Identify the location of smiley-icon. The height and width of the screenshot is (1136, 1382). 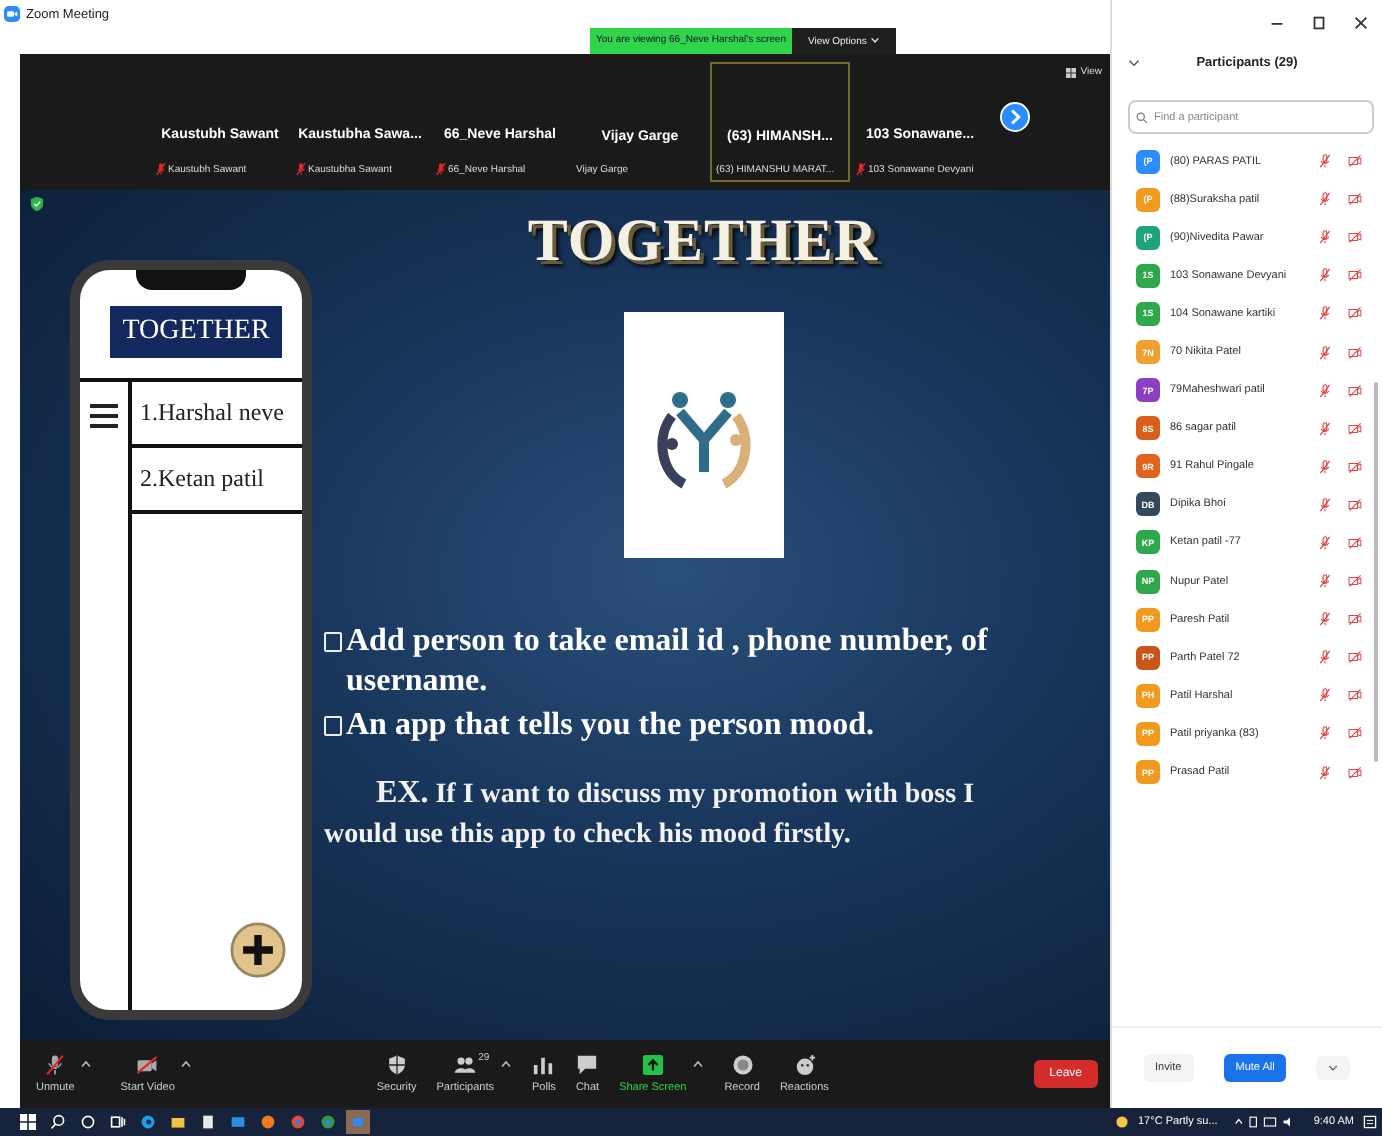
(804, 1065).